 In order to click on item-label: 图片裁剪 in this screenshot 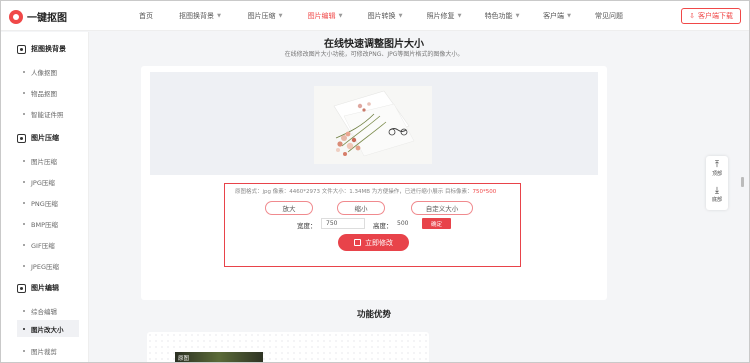, I will do `click(44, 352)`.